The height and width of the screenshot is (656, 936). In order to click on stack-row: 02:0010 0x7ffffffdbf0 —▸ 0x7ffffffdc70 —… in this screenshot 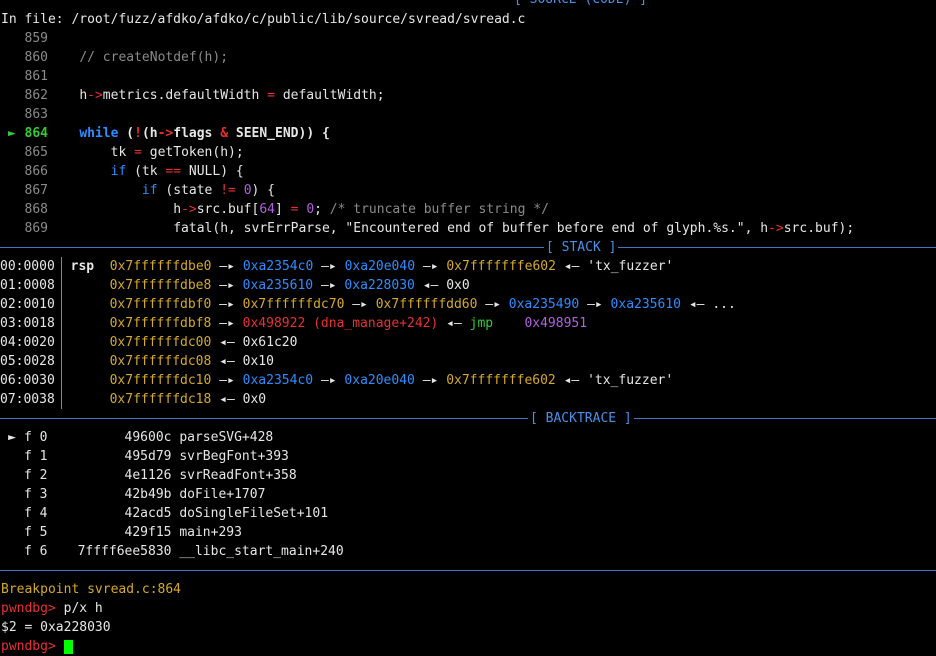, I will do `click(368, 304)`.